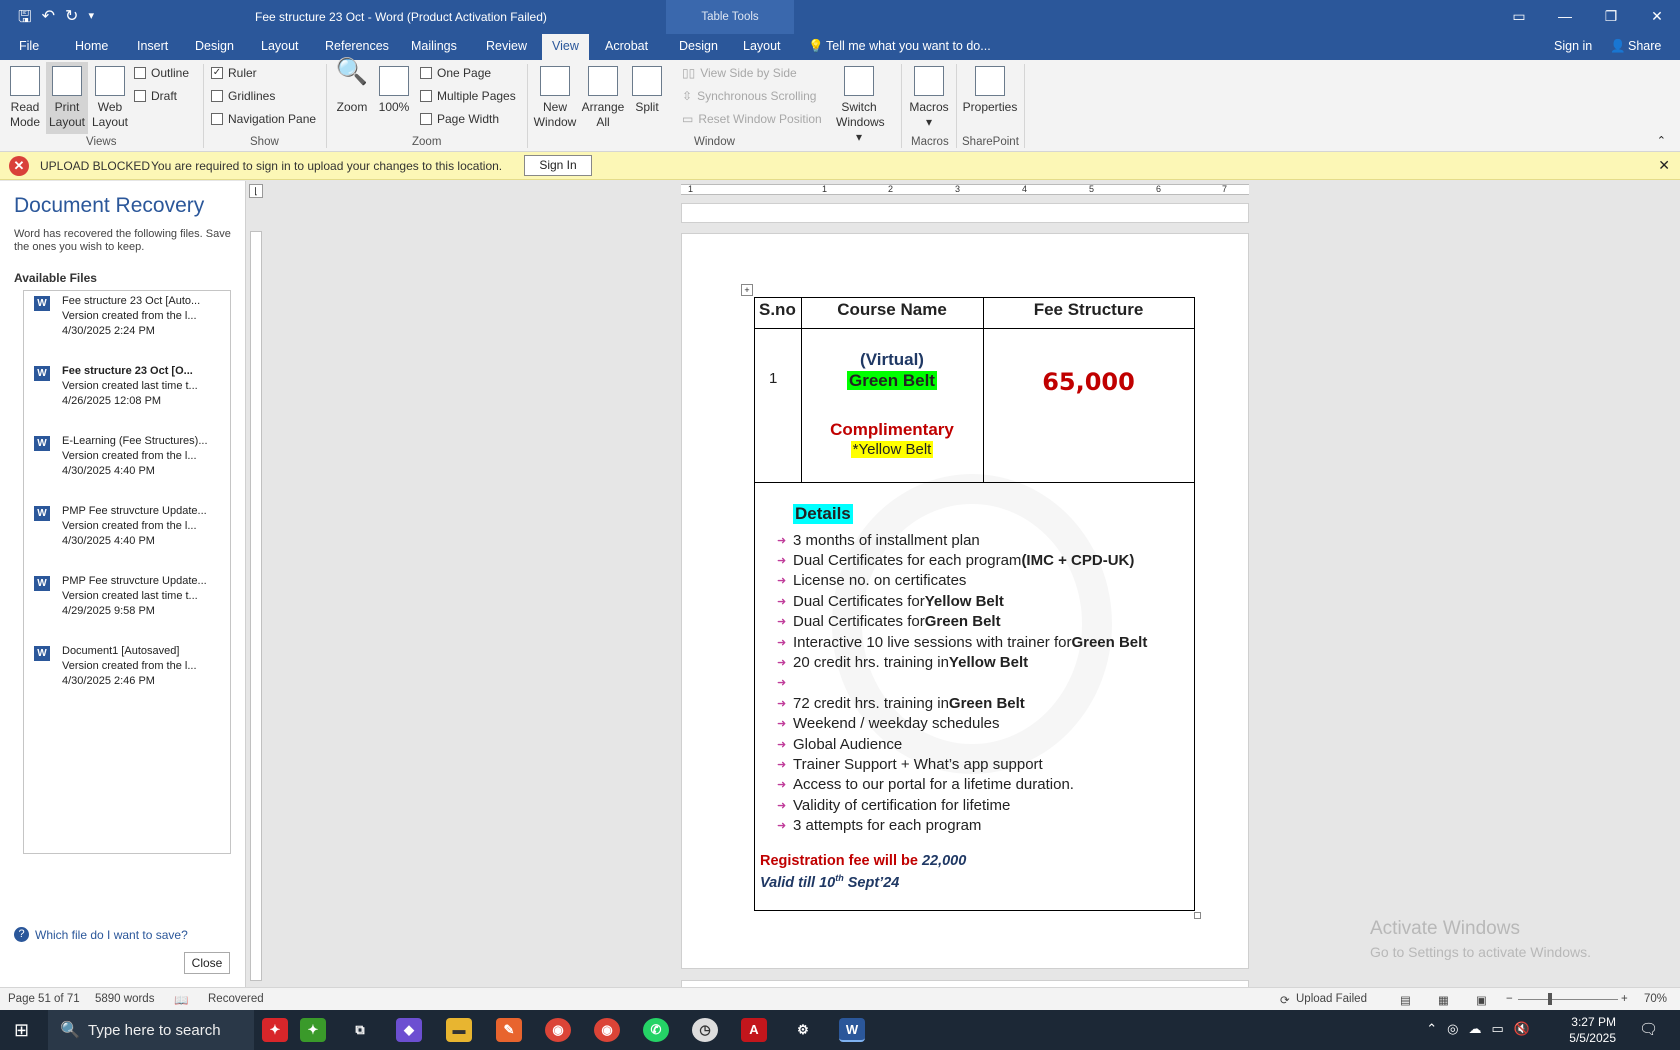 The image size is (1680, 1050). Describe the element at coordinates (1475, 1029) in the screenshot. I see `onedrive-icon: ☁` at that location.